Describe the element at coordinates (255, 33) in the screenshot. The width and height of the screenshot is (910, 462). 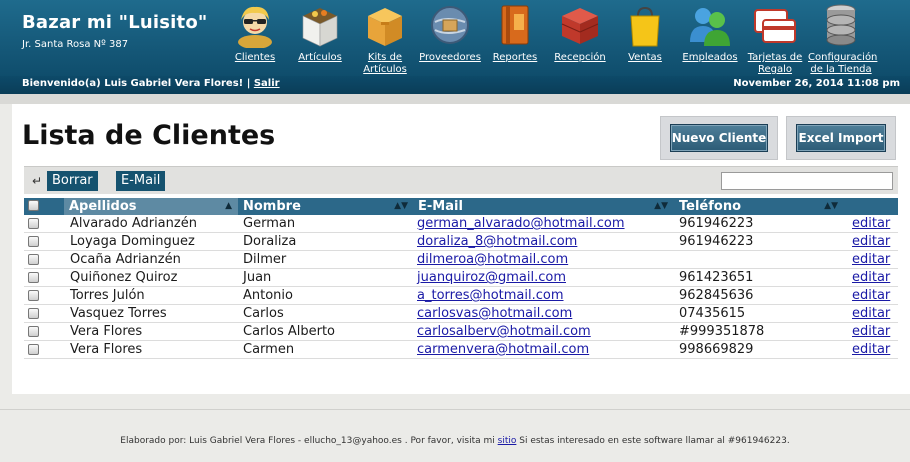
I see `nav-item-clientes: Clientes` at that location.